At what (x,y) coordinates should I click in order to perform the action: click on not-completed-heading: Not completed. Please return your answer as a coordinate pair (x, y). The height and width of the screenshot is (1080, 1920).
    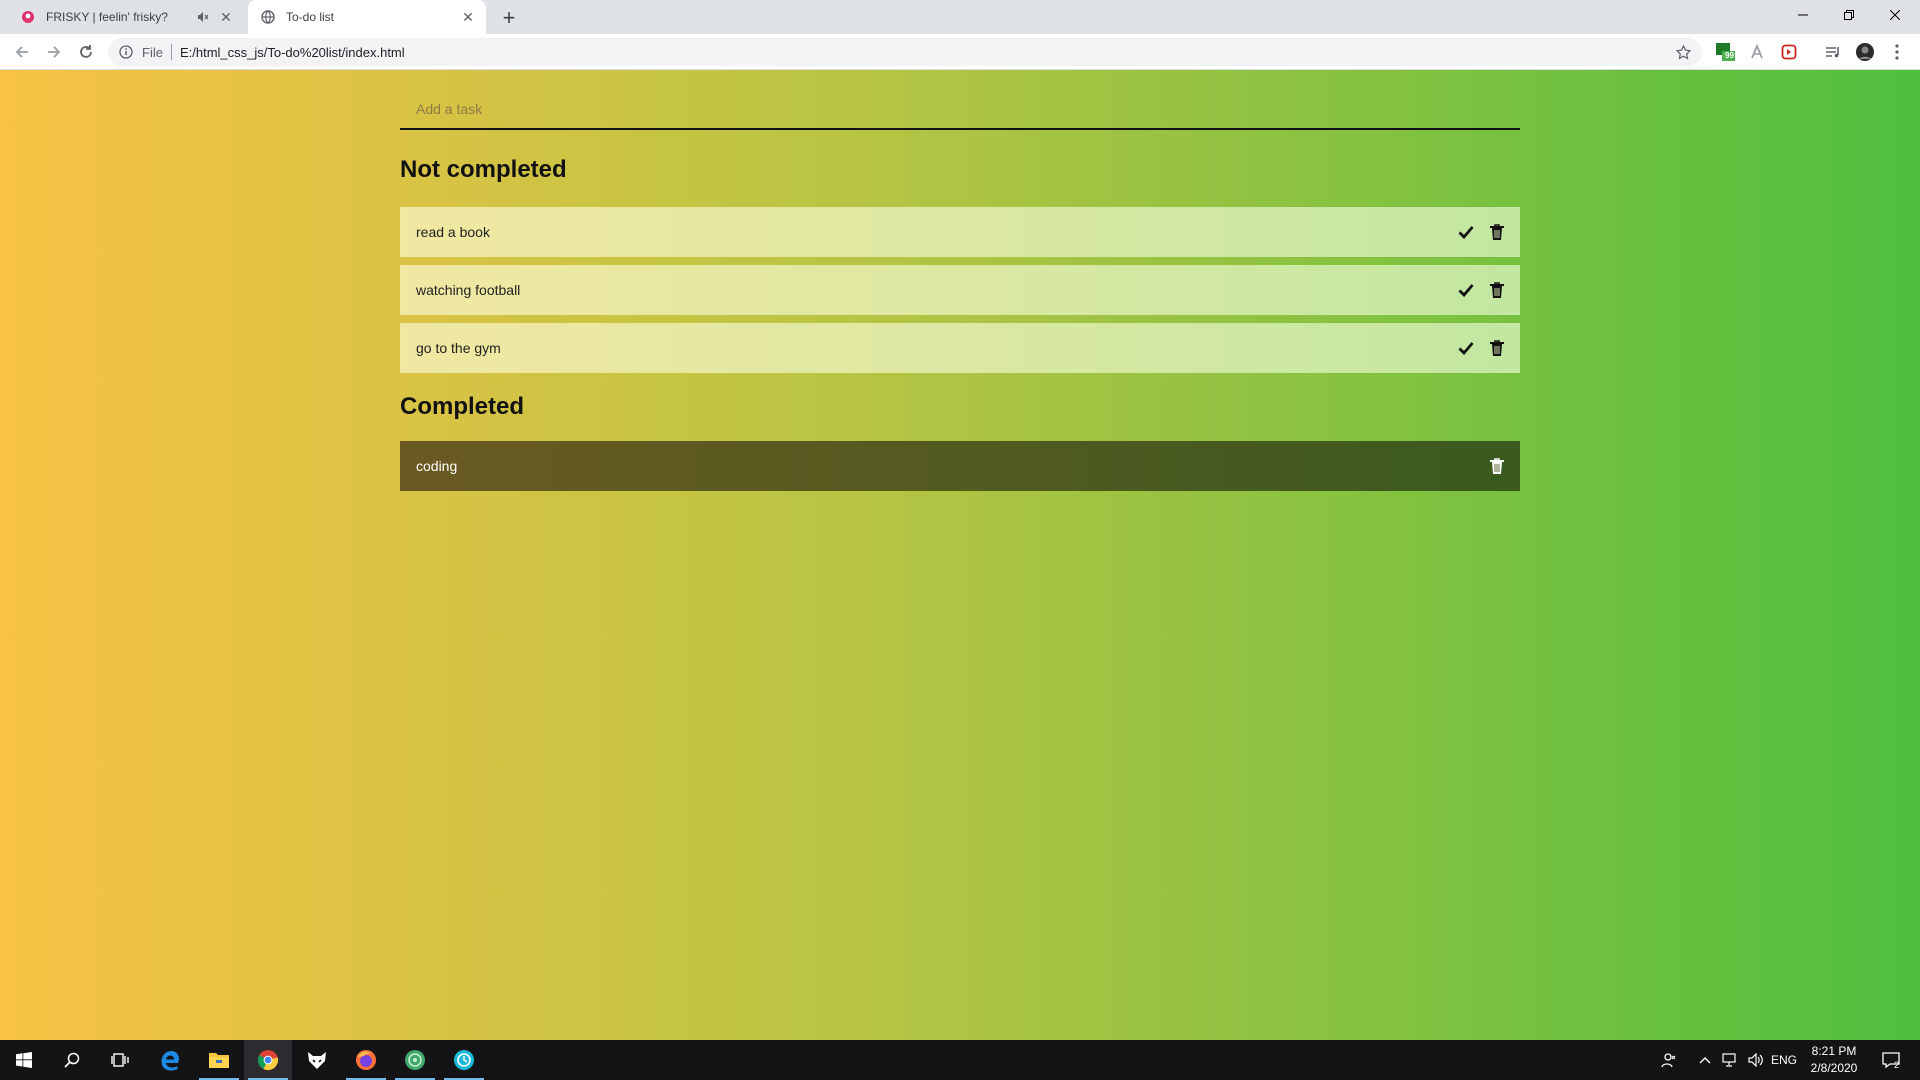
    Looking at the image, I should click on (483, 169).